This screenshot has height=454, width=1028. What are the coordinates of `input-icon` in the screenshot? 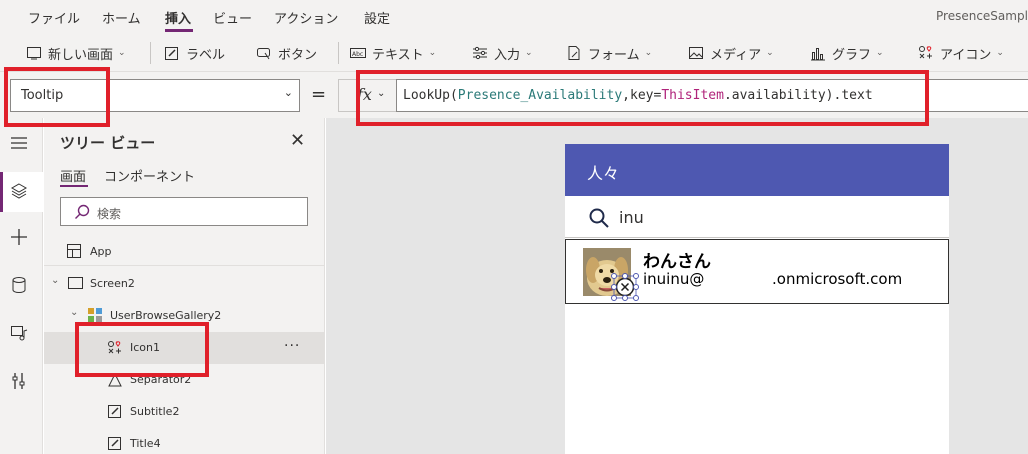 It's located at (480, 53).